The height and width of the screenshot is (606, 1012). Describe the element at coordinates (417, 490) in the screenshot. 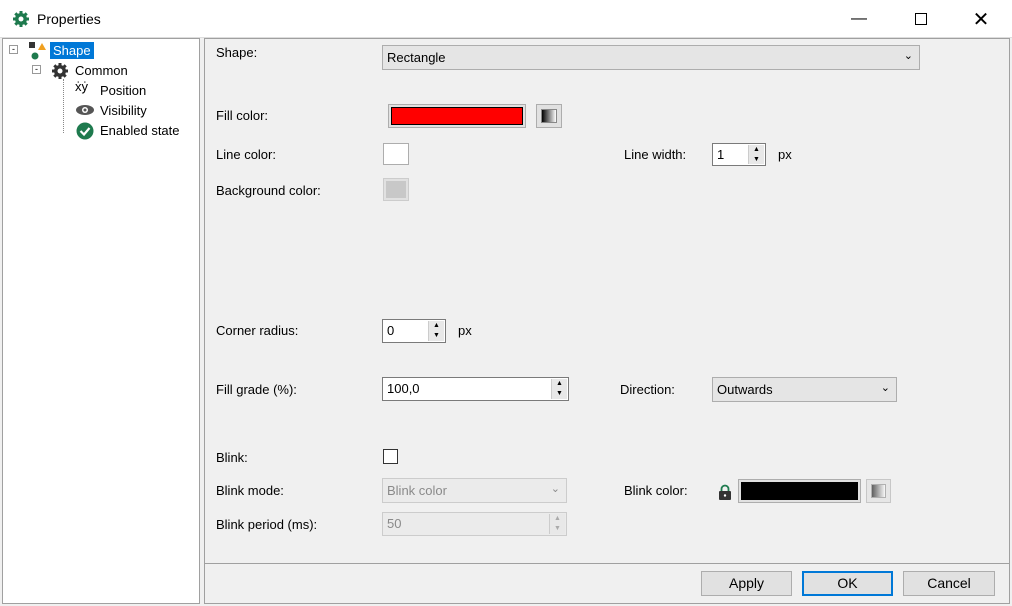

I see `blink-mode-value: Blink color` at that location.